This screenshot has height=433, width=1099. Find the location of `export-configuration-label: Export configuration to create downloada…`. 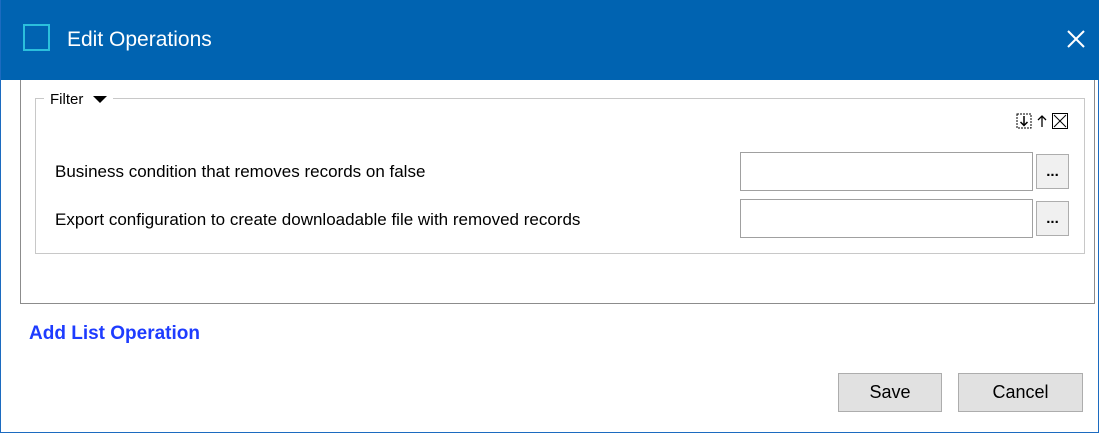

export-configuration-label: Export configuration to create downloada… is located at coordinates (318, 219).